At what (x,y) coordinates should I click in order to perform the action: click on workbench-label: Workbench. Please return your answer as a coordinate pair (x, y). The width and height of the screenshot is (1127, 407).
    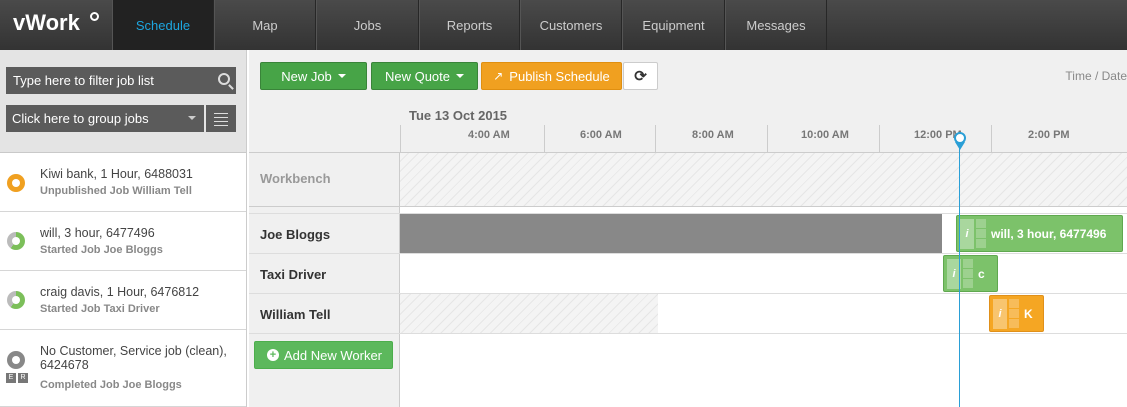
    Looking at the image, I should click on (295, 178).